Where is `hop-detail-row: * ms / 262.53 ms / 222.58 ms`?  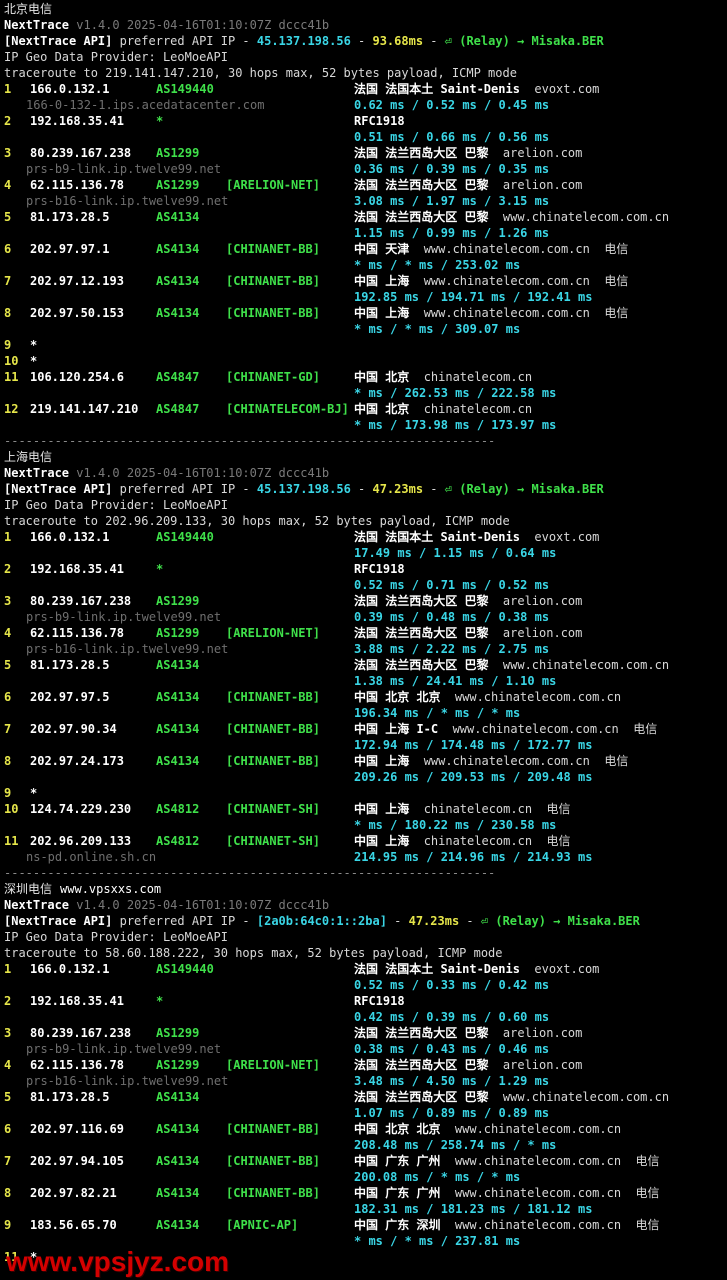
hop-detail-row: * ms / 262.53 ms / 222.58 ms is located at coordinates (365, 393).